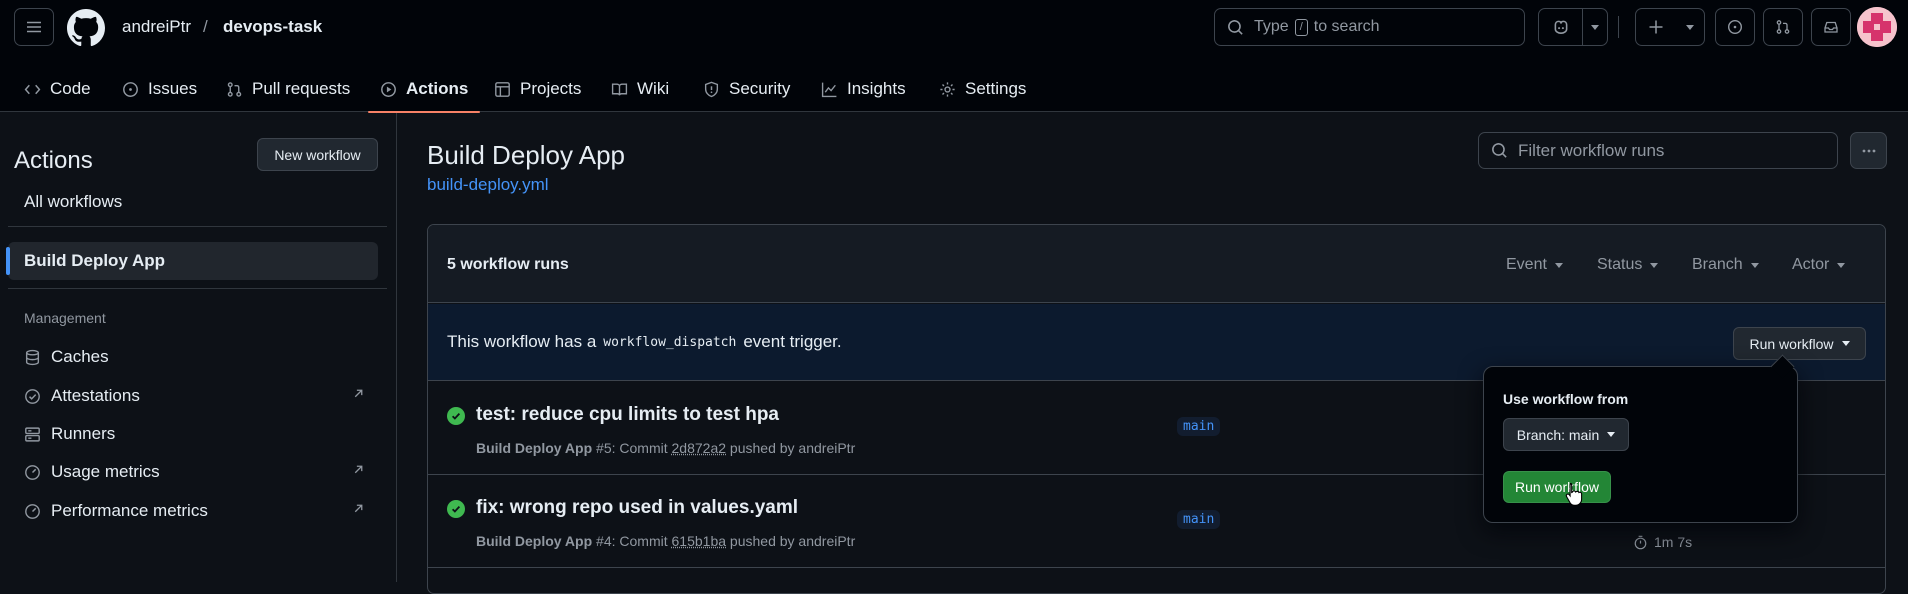 This screenshot has height=594, width=1908. Describe the element at coordinates (80, 357) in the screenshot. I see `sidebar-item-label: Caches` at that location.